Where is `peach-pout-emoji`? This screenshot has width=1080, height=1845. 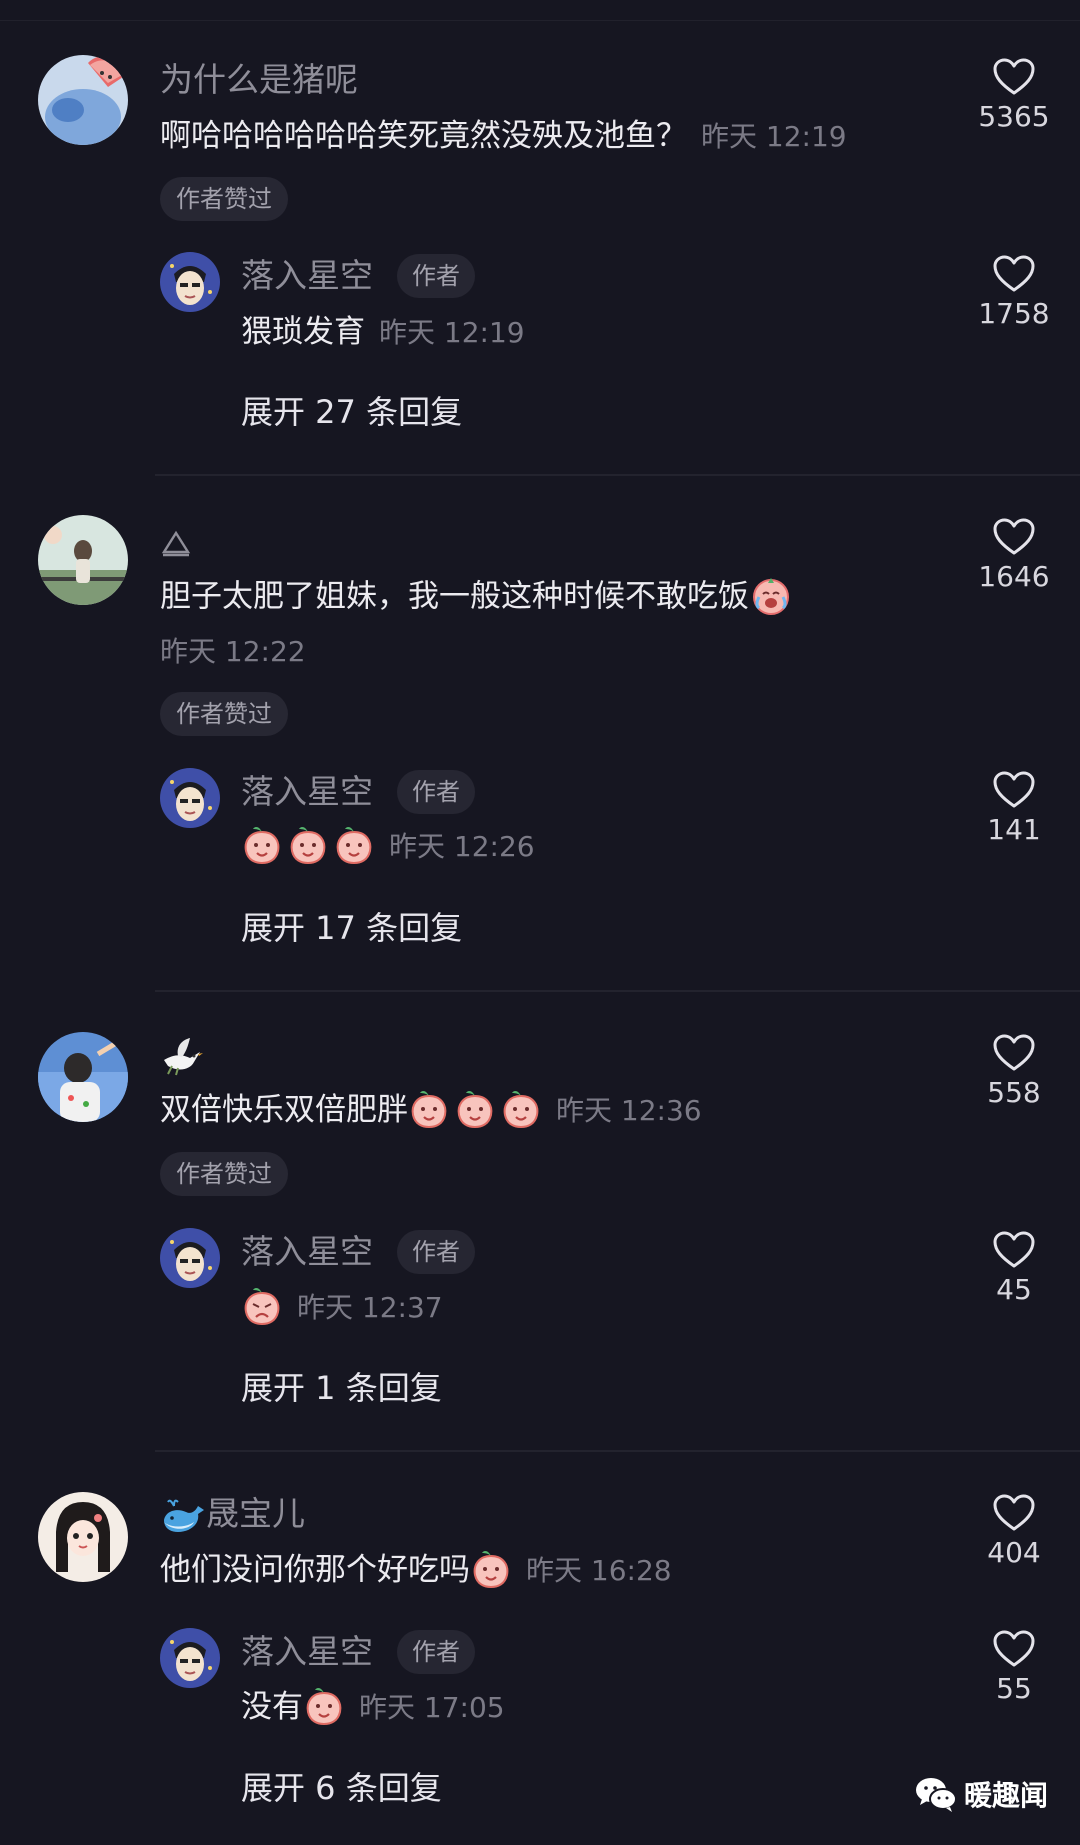 peach-pout-emoji is located at coordinates (262, 1306).